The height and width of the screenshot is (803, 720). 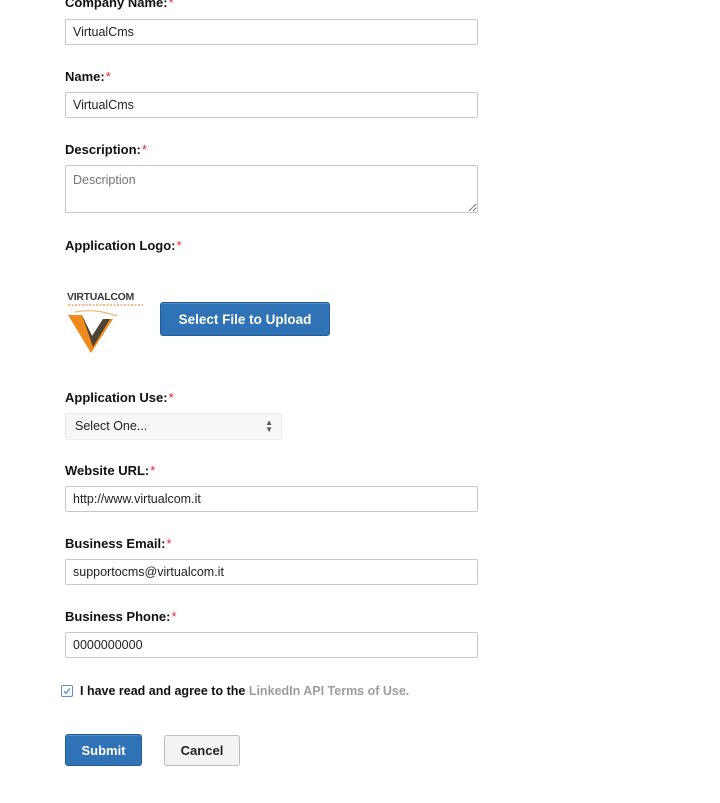 What do you see at coordinates (245, 319) in the screenshot?
I see `select-file-upload-button: Select File to Upload` at bounding box center [245, 319].